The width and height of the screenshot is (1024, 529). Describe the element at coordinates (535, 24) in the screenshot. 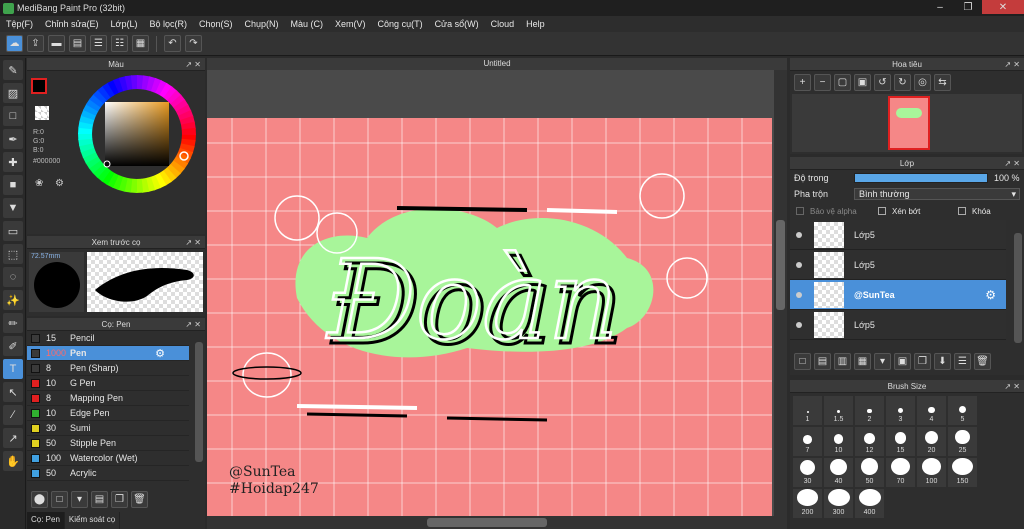

I see `menu-help: Help` at that location.